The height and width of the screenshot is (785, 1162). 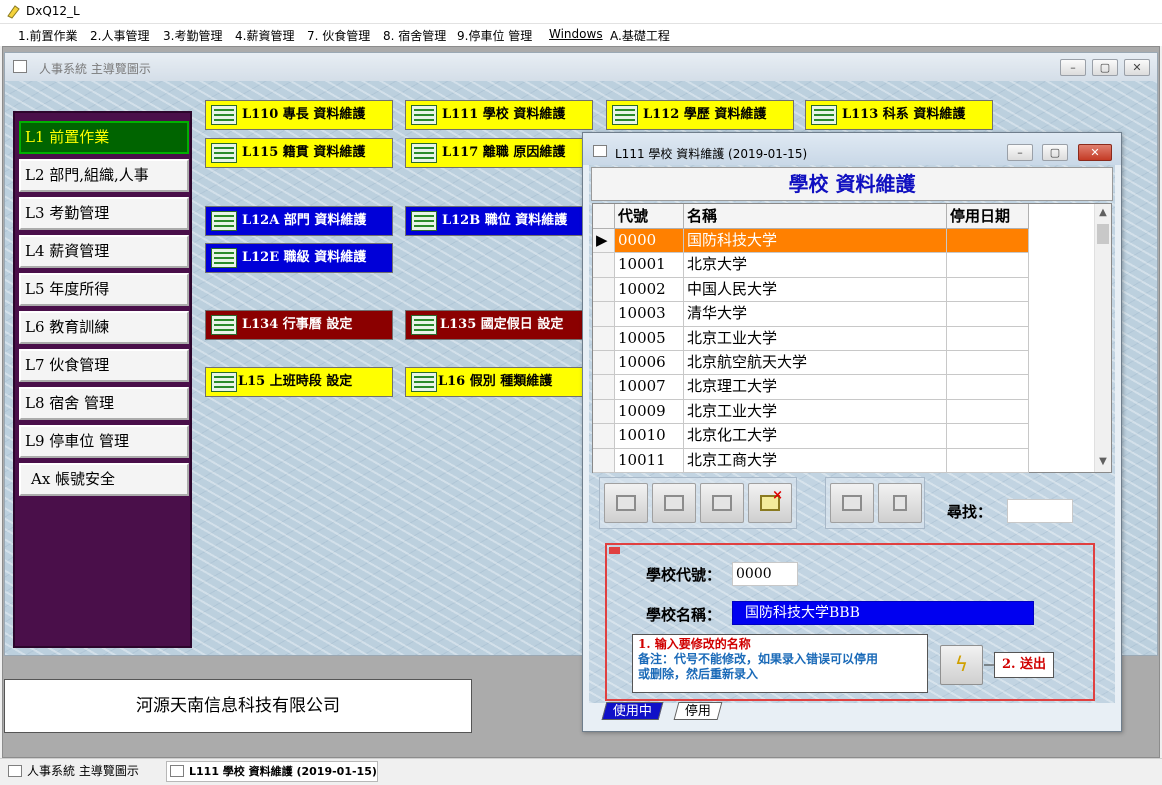 I want to click on module-l111: L111 學校 資料維護, so click(x=499, y=115).